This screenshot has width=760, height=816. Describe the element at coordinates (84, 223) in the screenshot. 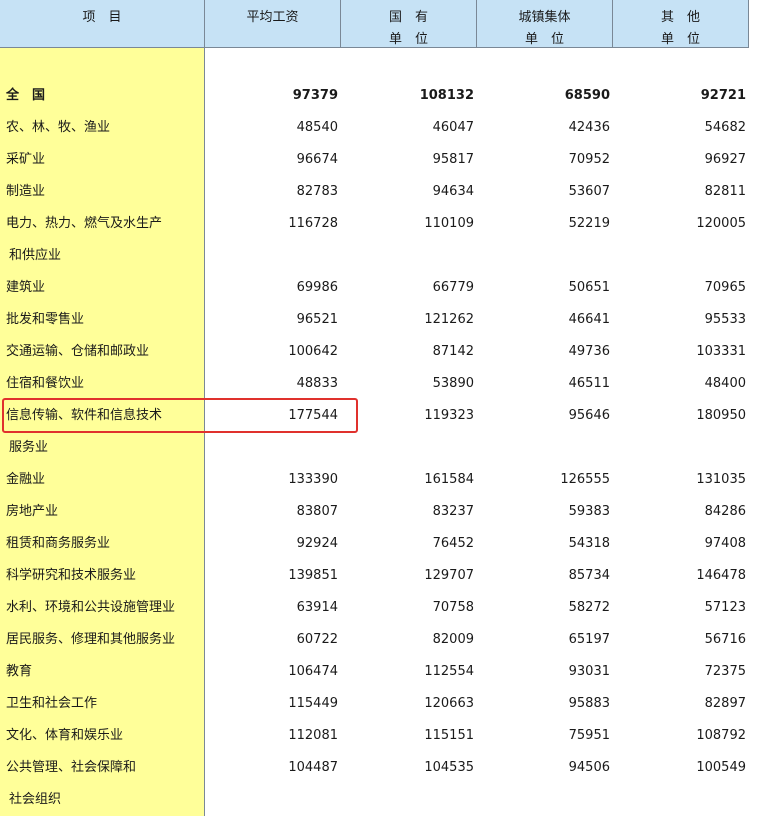

I see `row-label: 电力、热力、燃气及水生产` at that location.